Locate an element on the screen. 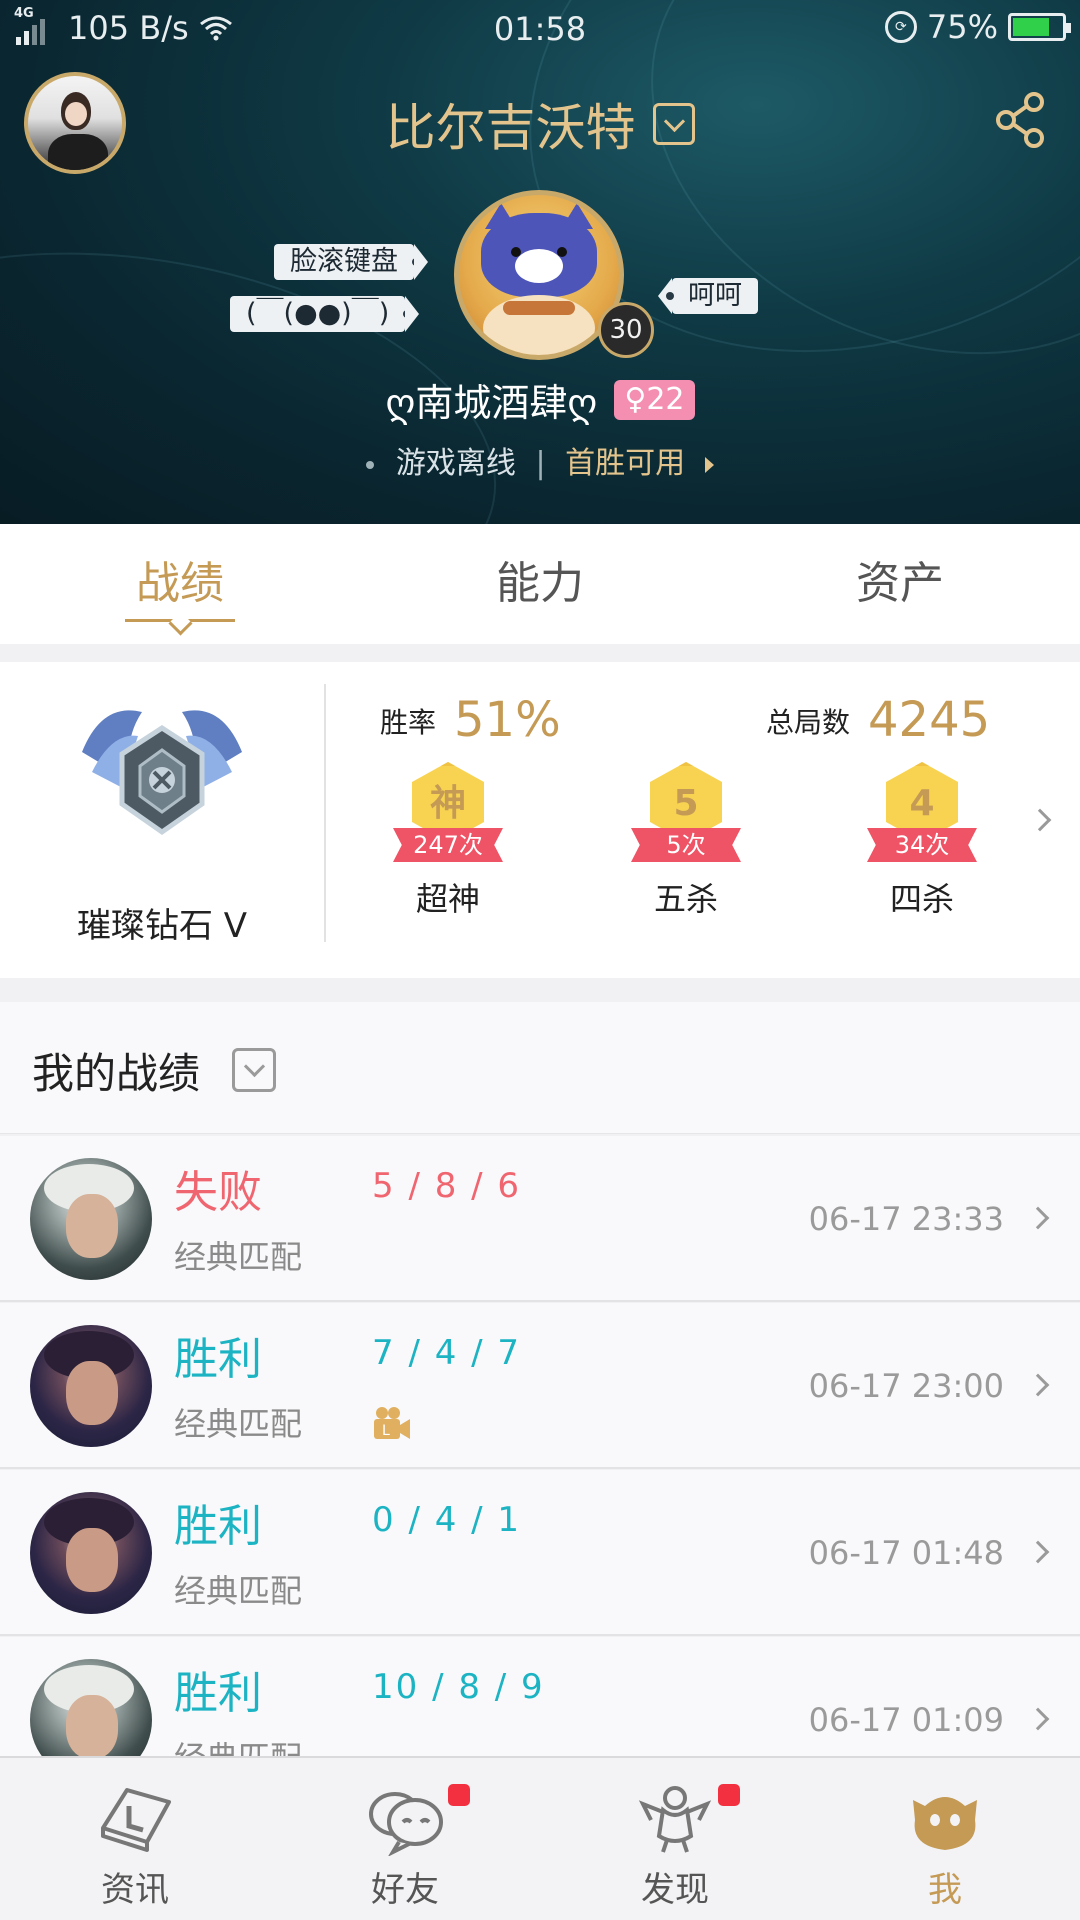 This screenshot has height=1920, width=1080. total-games: 总局数 4245 is located at coordinates (878, 720).